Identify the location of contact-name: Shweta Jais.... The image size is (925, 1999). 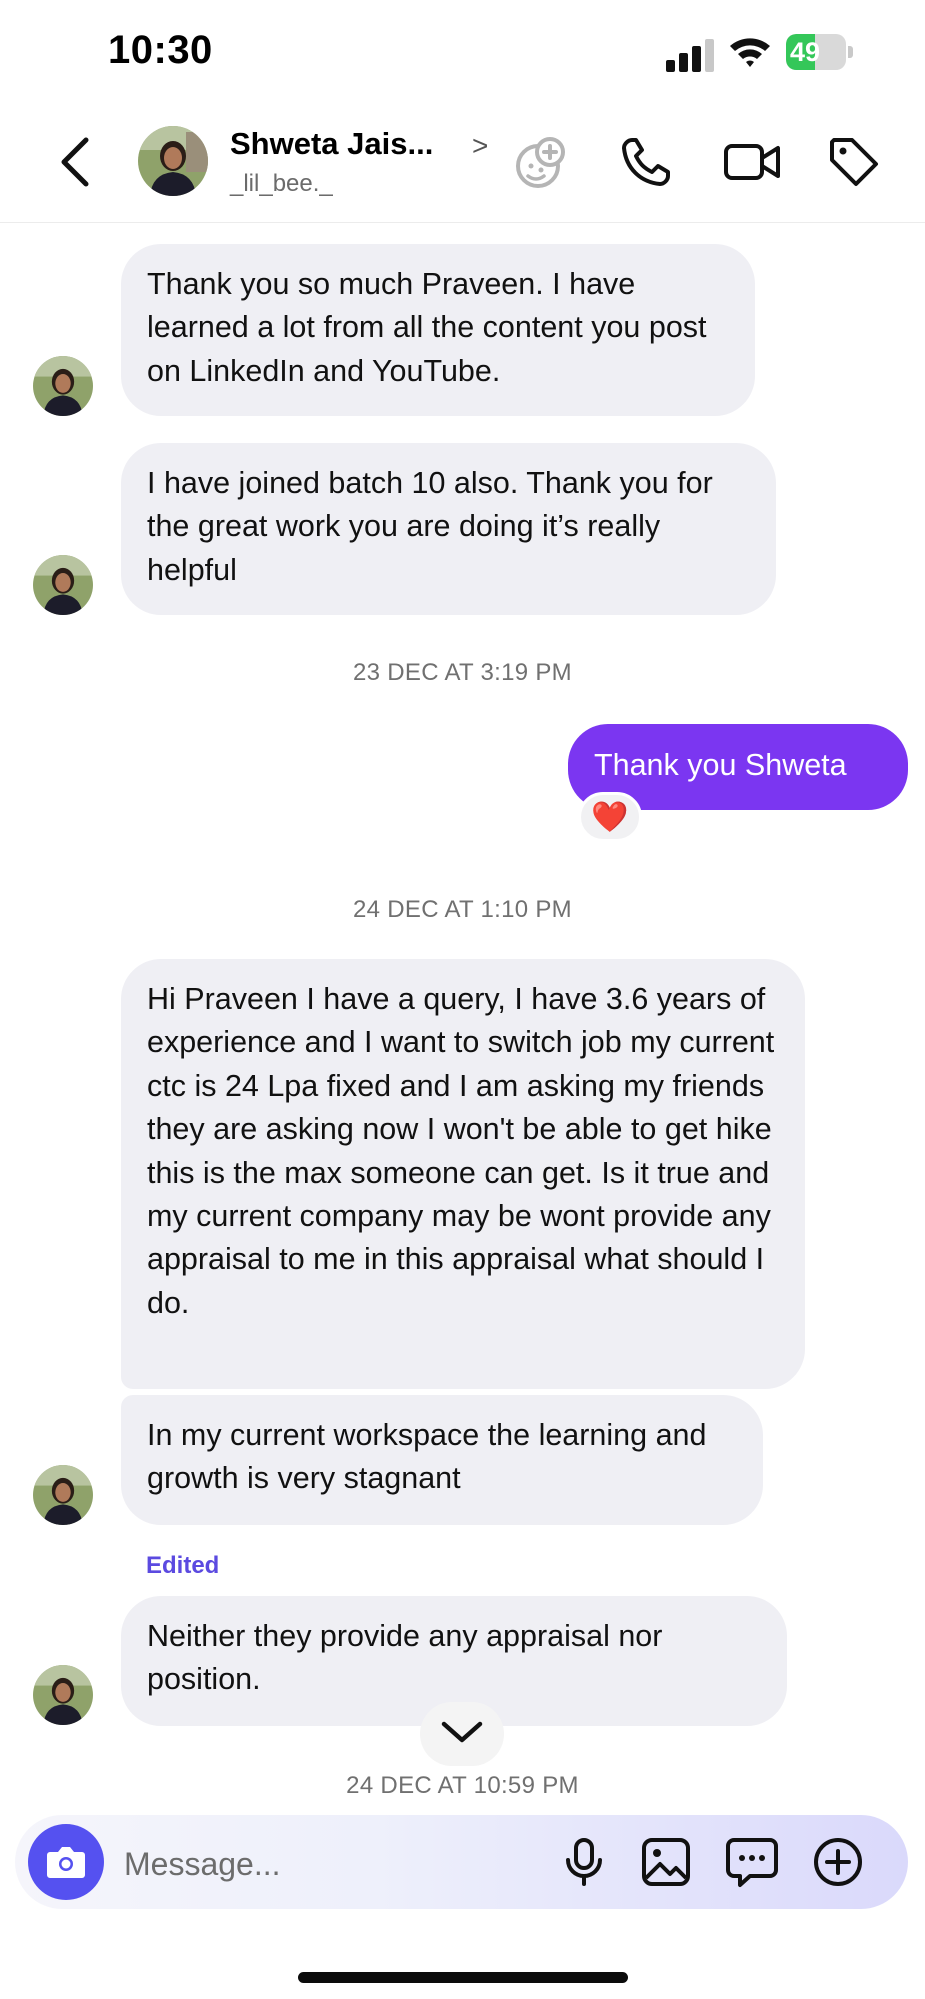
(331, 144).